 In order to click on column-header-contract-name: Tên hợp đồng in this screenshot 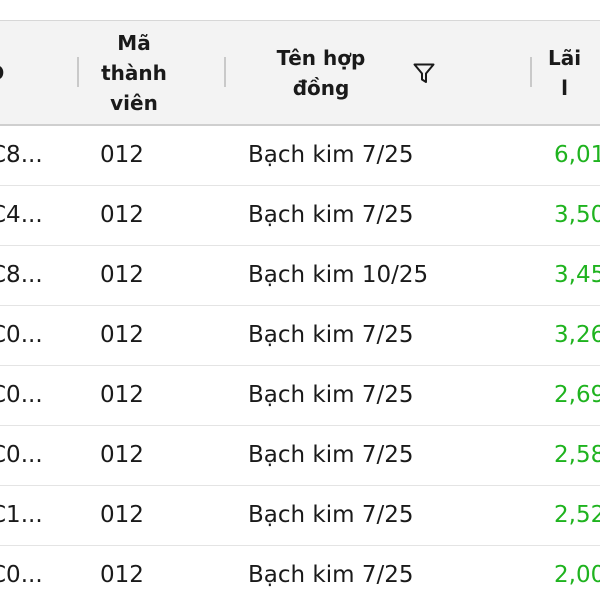, I will do `click(341, 72)`.